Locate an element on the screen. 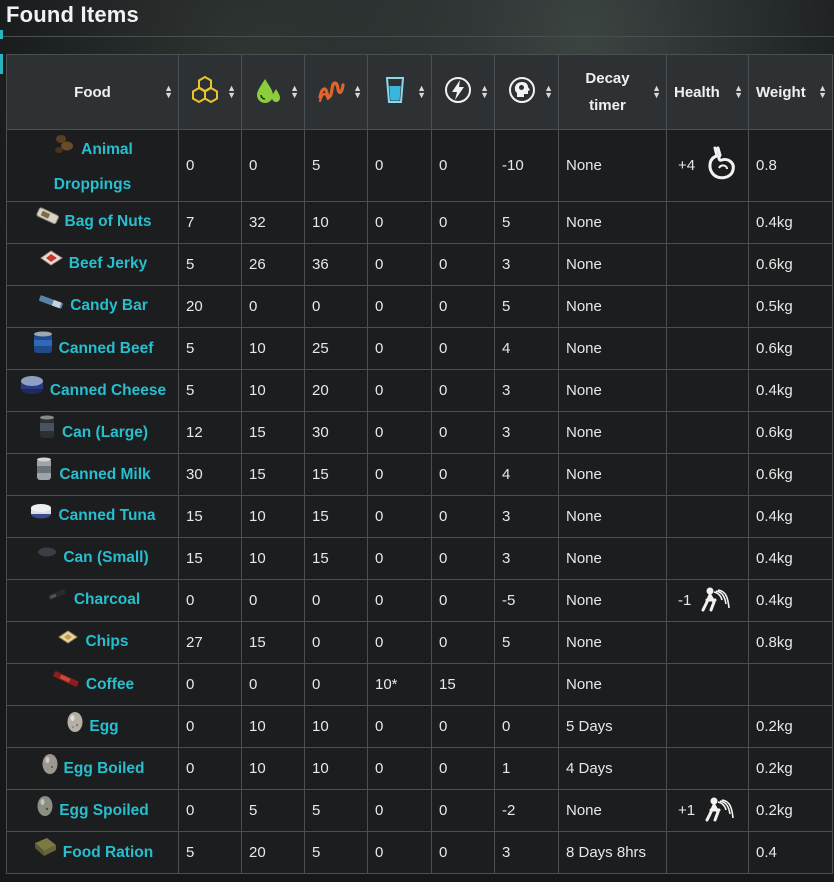 The width and height of the screenshot is (834, 882). water-cell: 26 is located at coordinates (273, 264).